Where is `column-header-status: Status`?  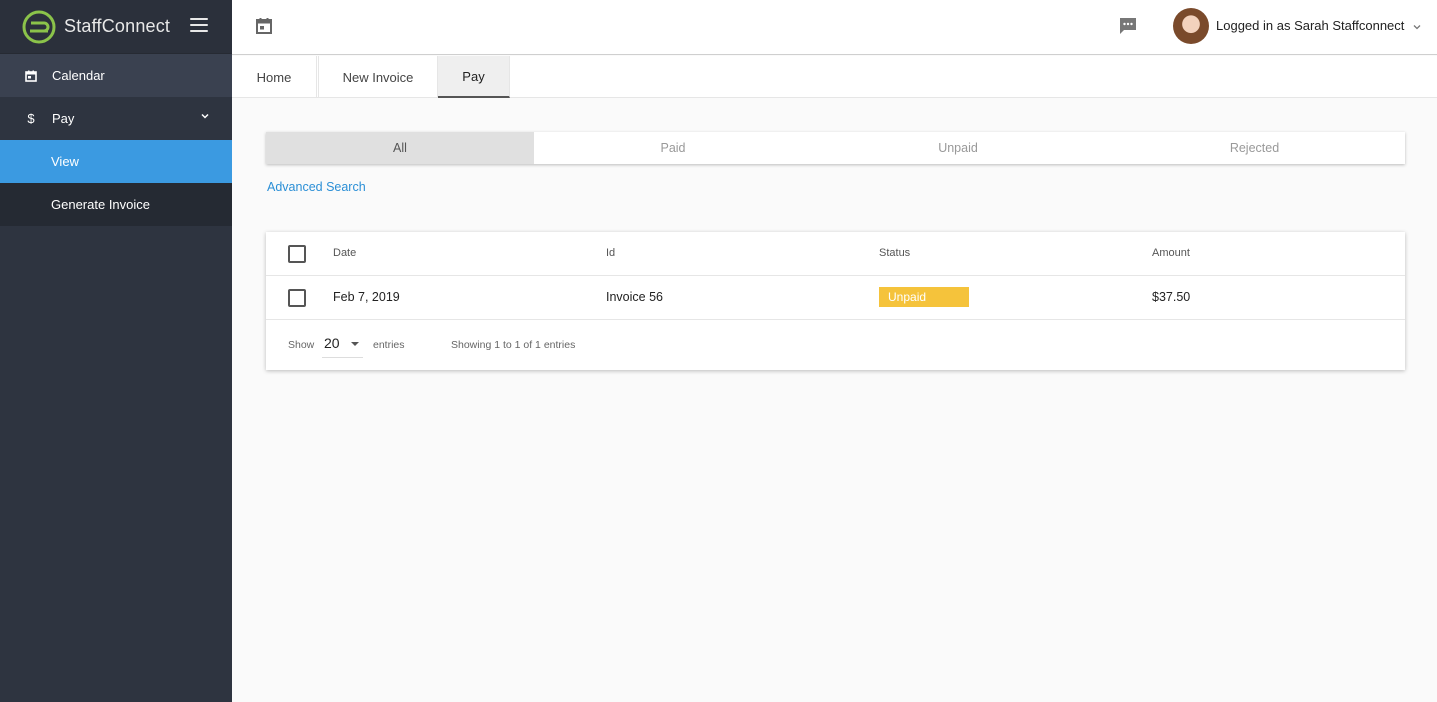 column-header-status: Status is located at coordinates (894, 253).